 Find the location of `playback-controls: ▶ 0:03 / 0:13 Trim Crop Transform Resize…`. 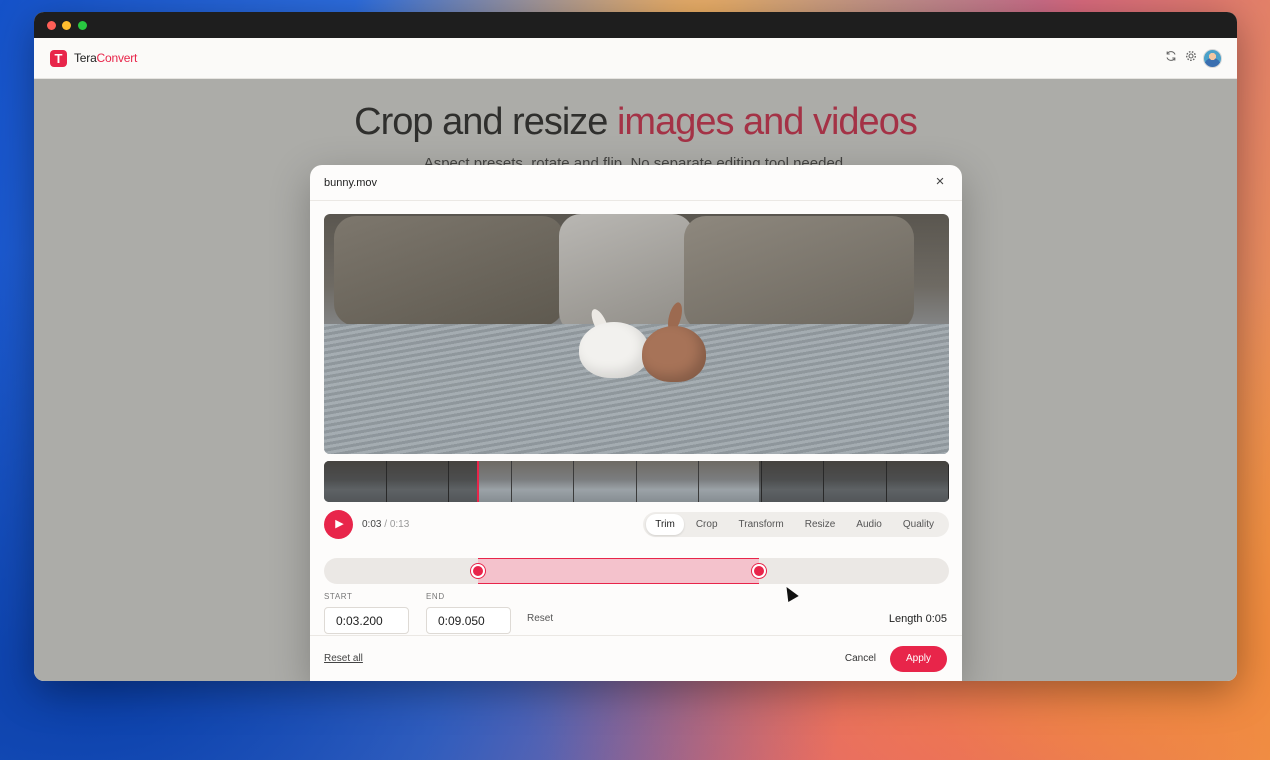

playback-controls: ▶ 0:03 / 0:13 Trim Crop Transform Resize… is located at coordinates (636, 524).